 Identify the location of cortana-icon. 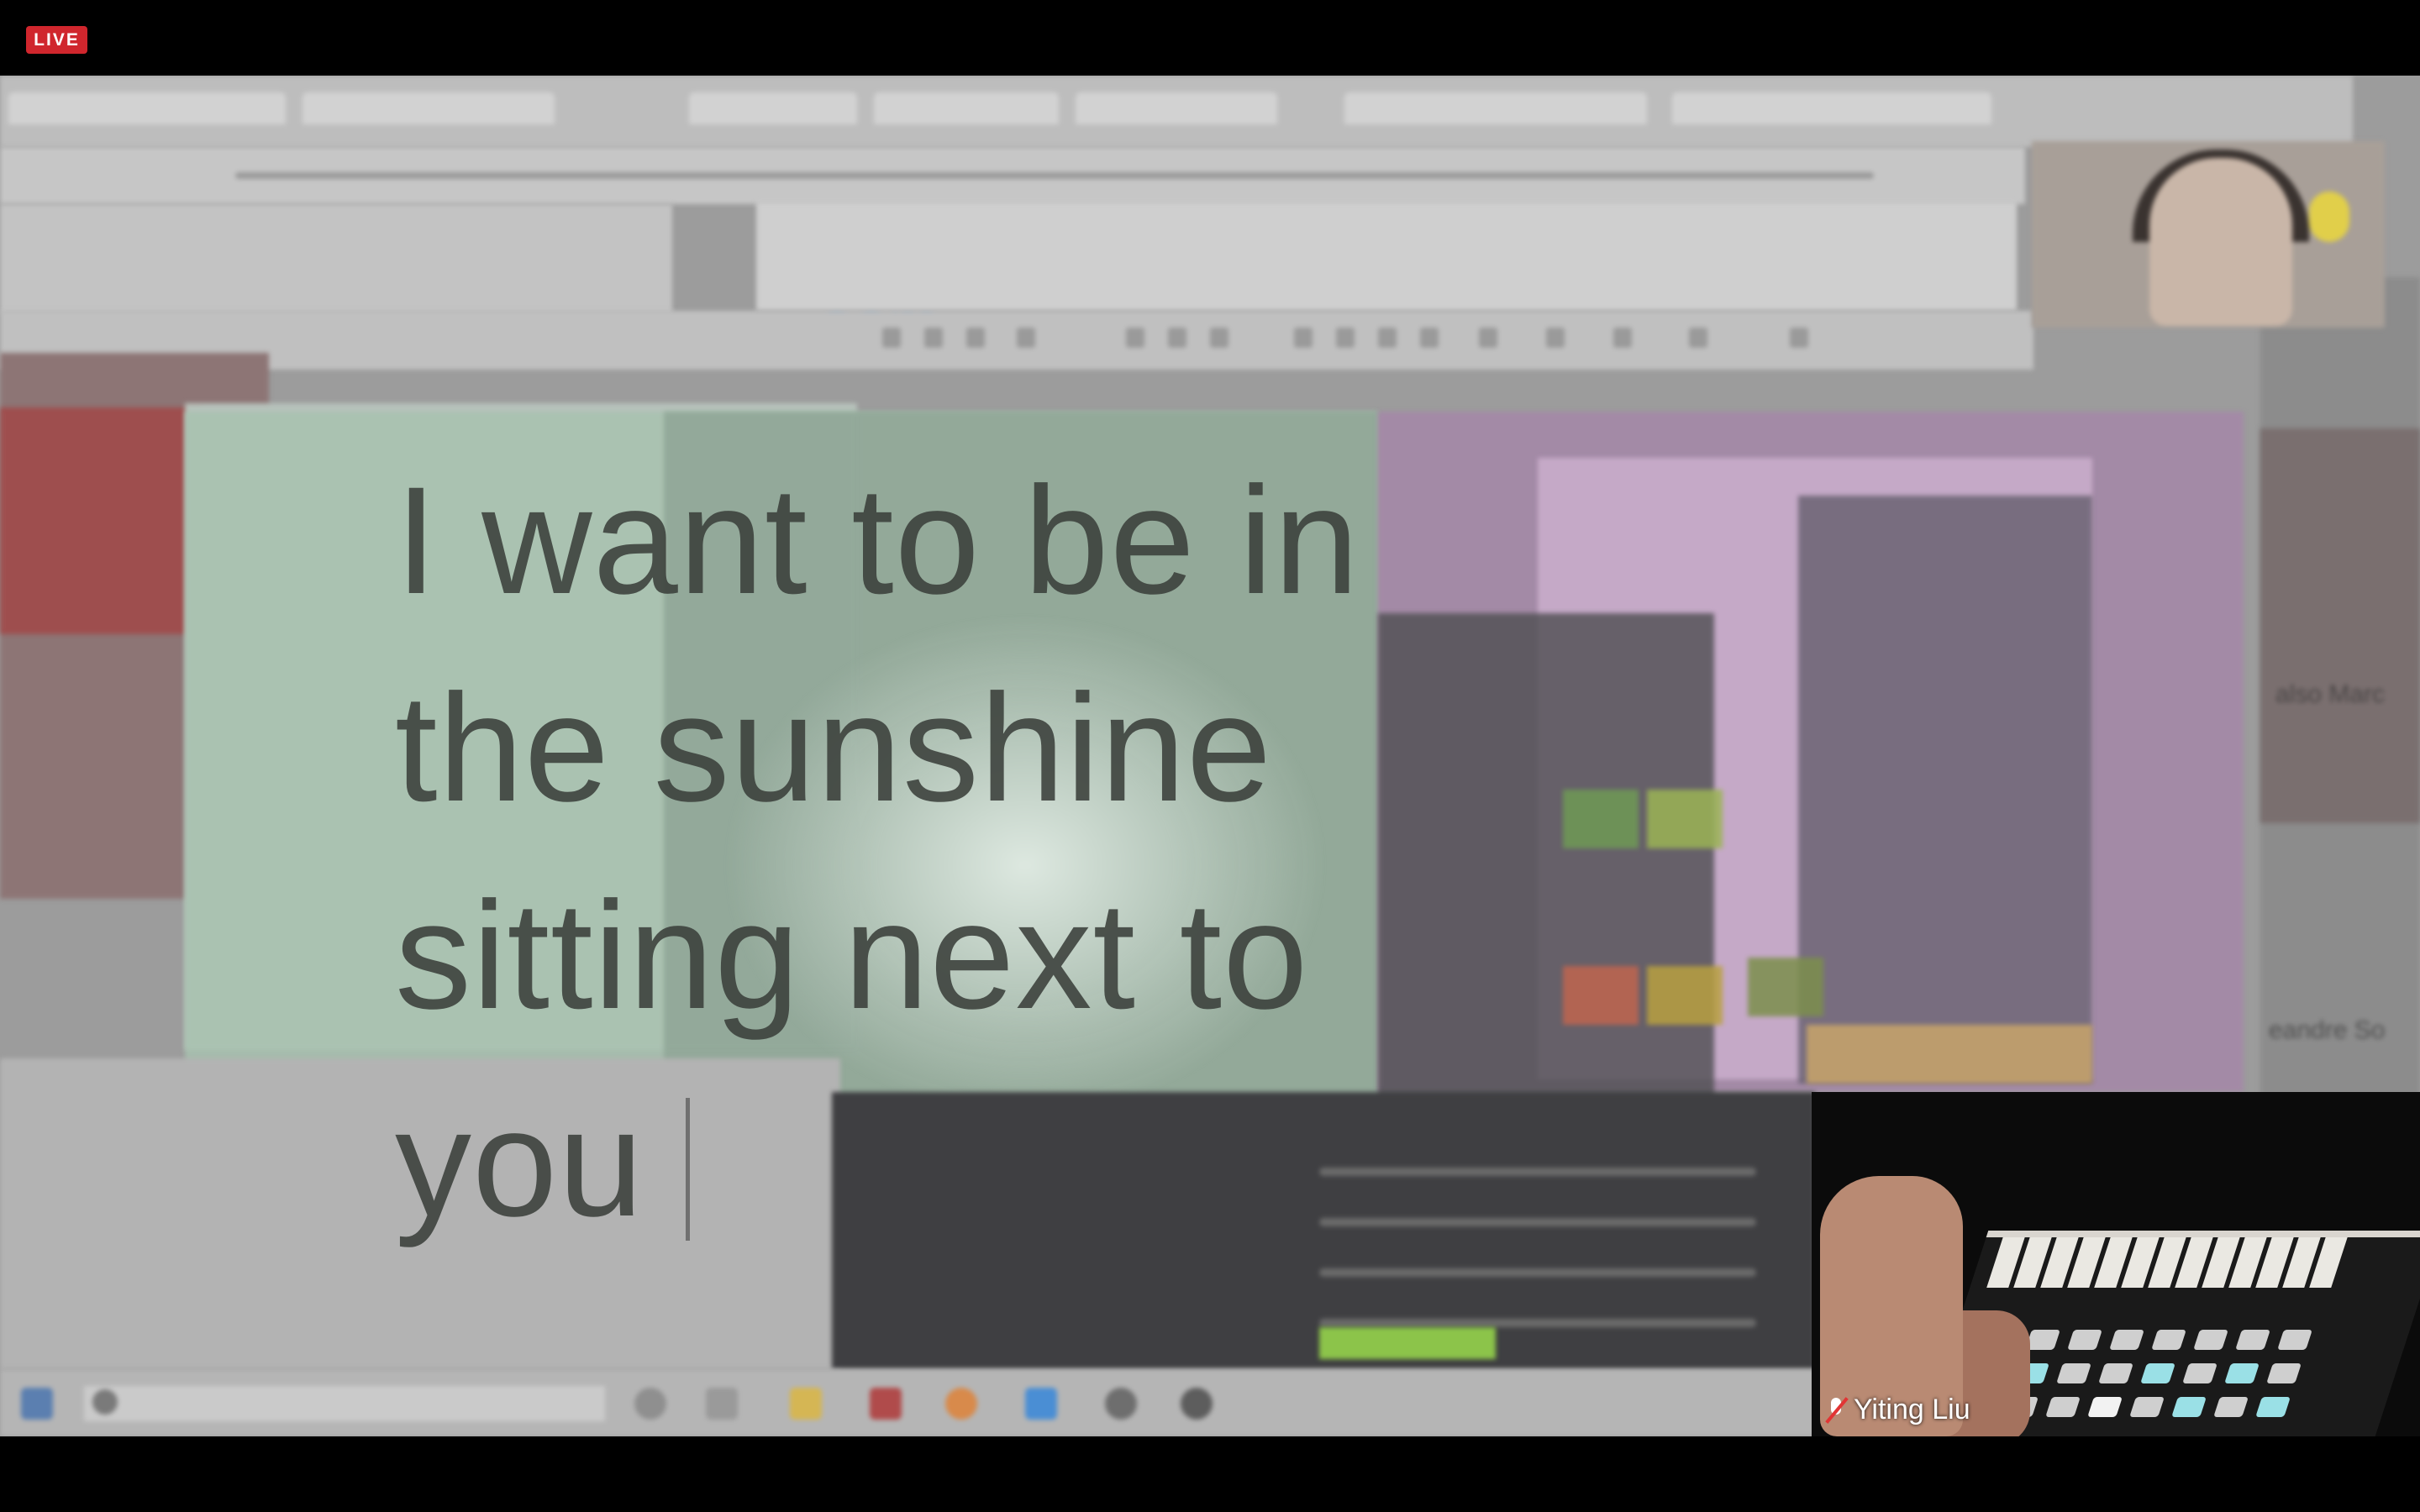
(650, 1404).